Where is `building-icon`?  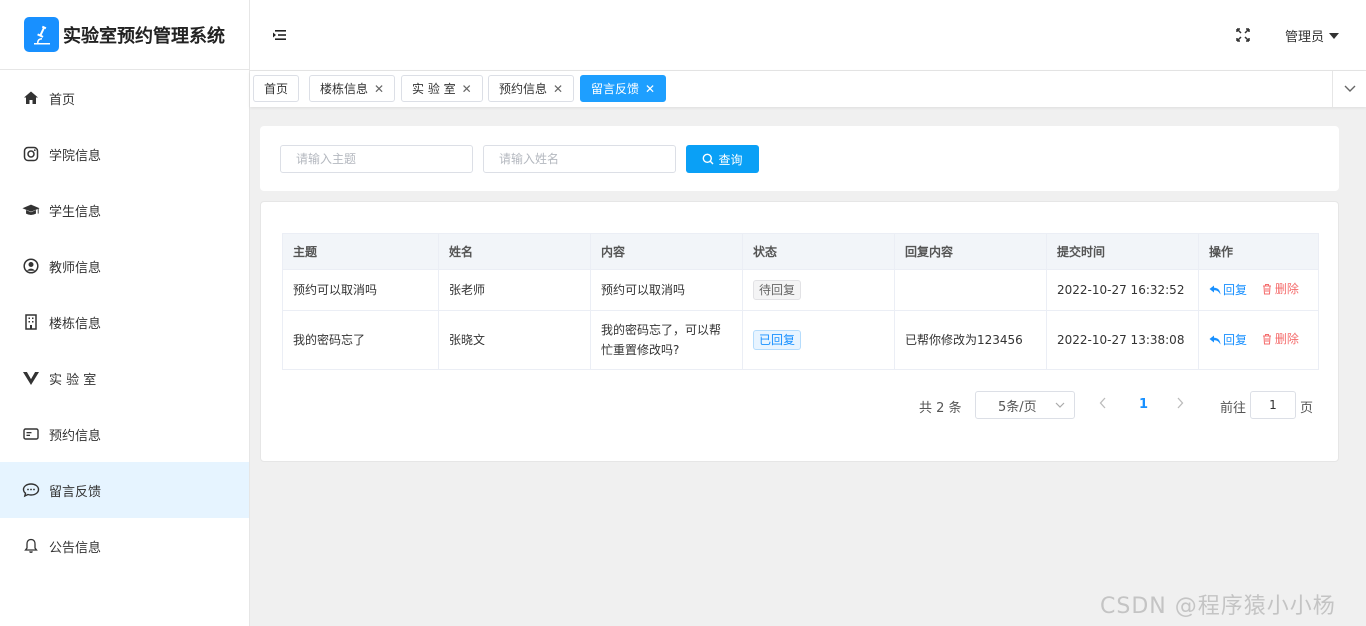
building-icon is located at coordinates (31, 322).